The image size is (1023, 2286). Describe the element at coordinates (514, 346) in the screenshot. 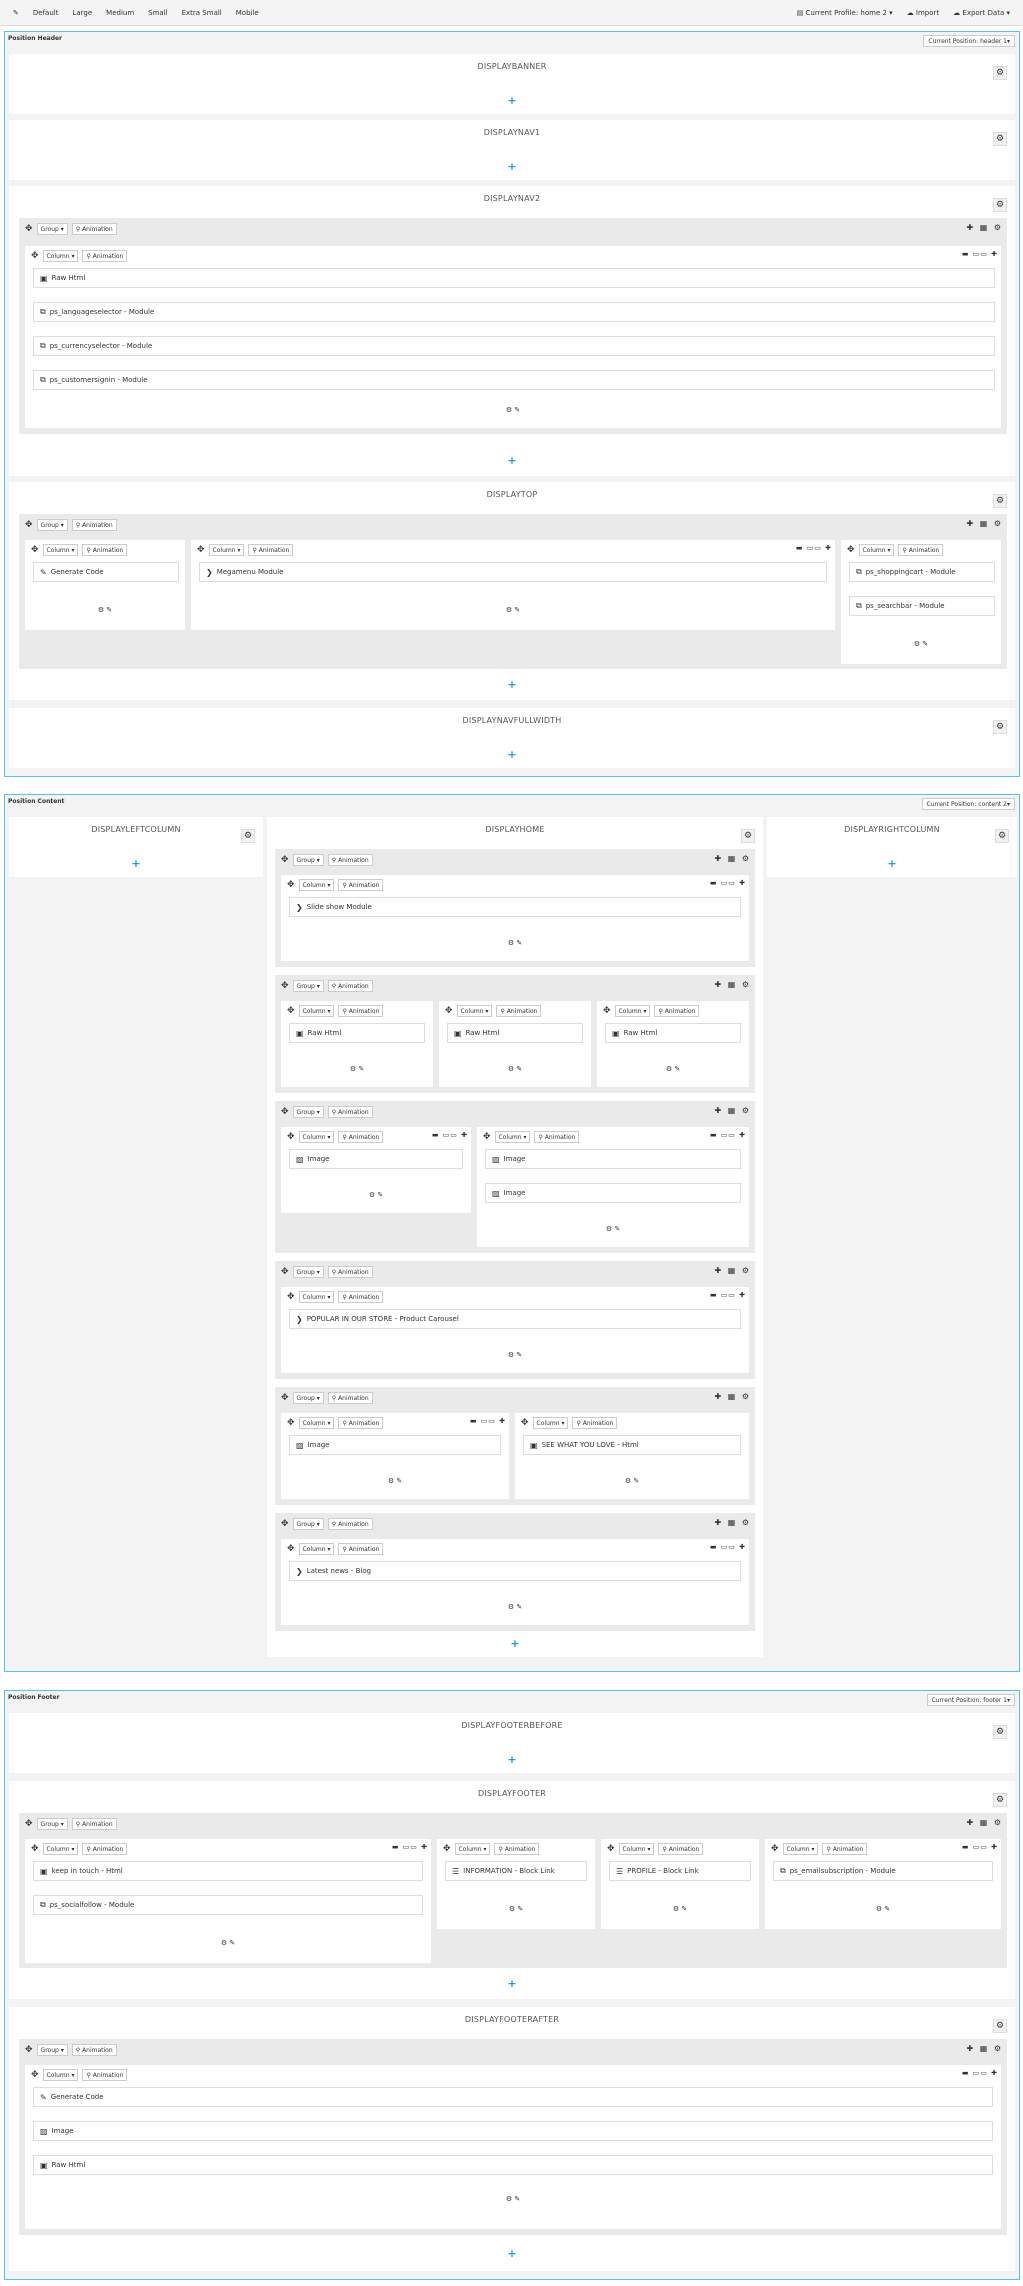

I see `module-item: ⧉ ps_currencyselector - Module` at that location.